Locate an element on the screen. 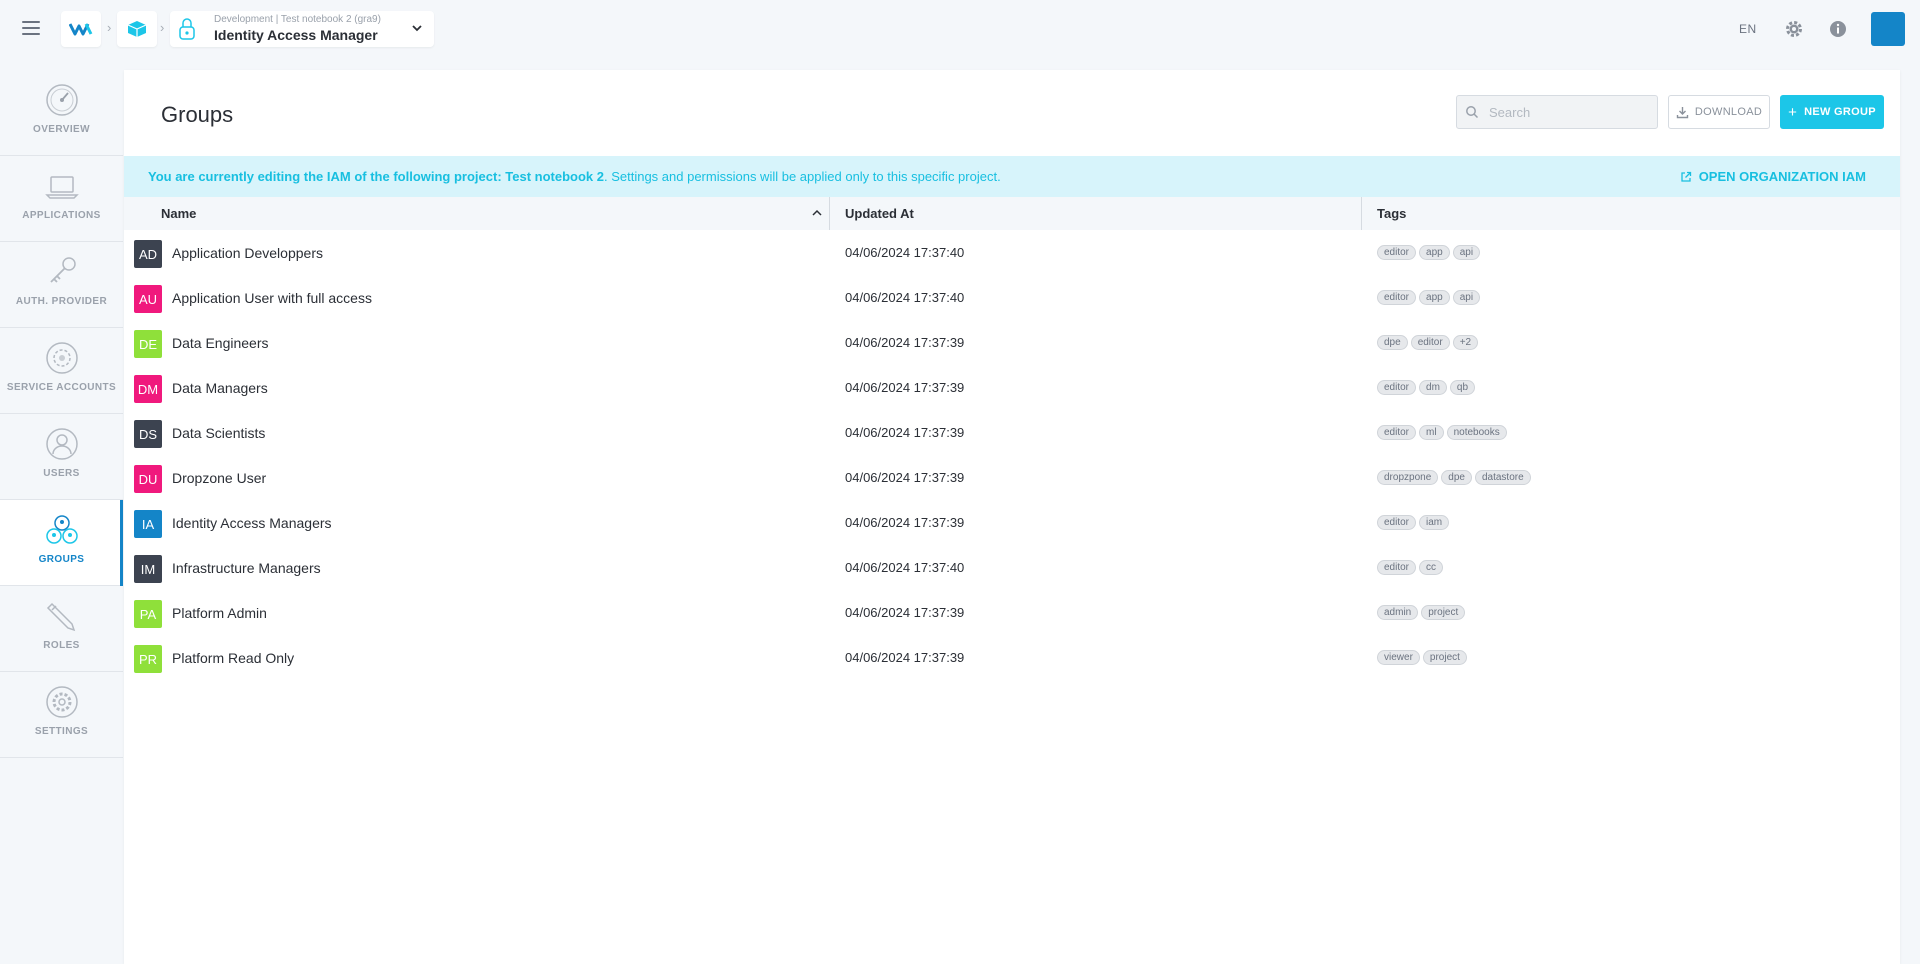 This screenshot has height=964, width=1920. new-group-button: + NEW GROUP is located at coordinates (1832, 112).